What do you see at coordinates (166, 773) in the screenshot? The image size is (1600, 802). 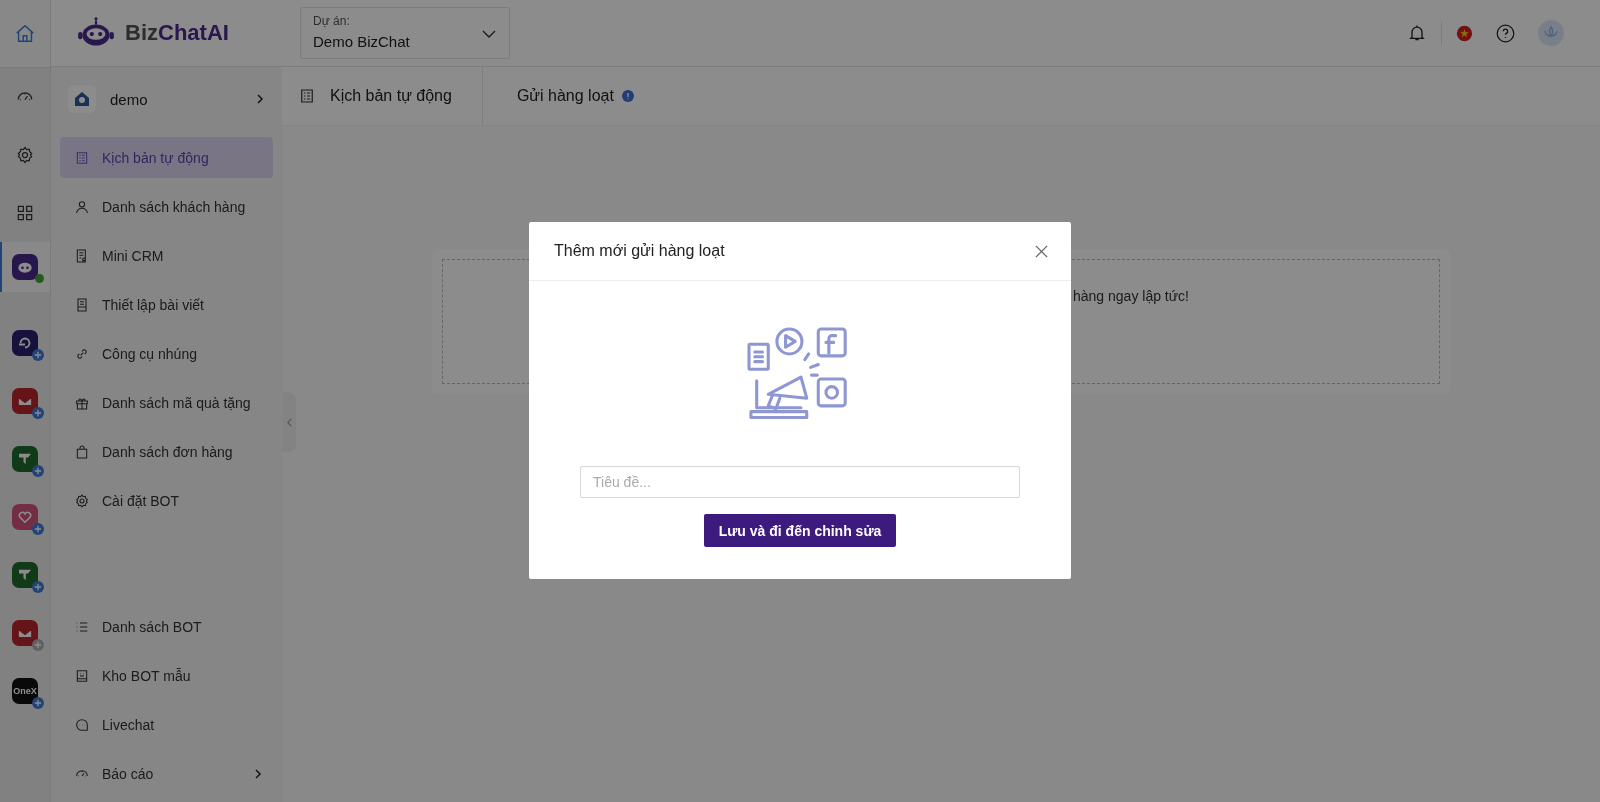 I see `sidebar-item: Báo cáo` at bounding box center [166, 773].